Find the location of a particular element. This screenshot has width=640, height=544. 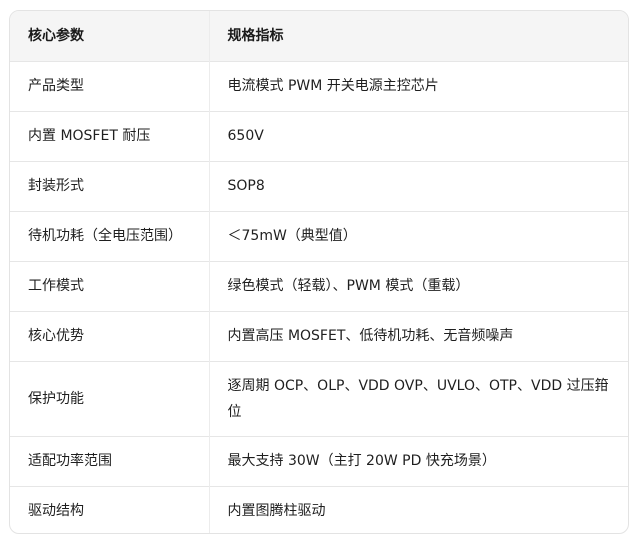

table-row: 适配功率范围 最大支持 30W（主打 20W PD 快充场景） is located at coordinates (319, 460).